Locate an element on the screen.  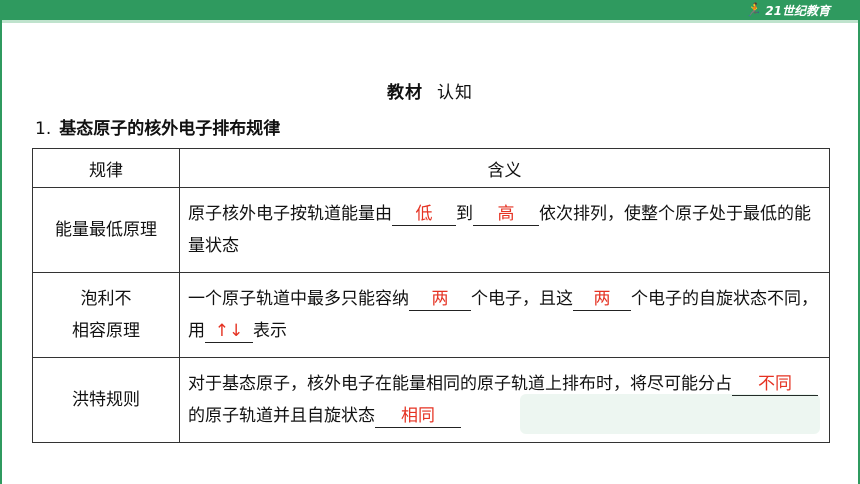
section-title-text: 基态原子的核外电子排布规律 is located at coordinates (170, 129).